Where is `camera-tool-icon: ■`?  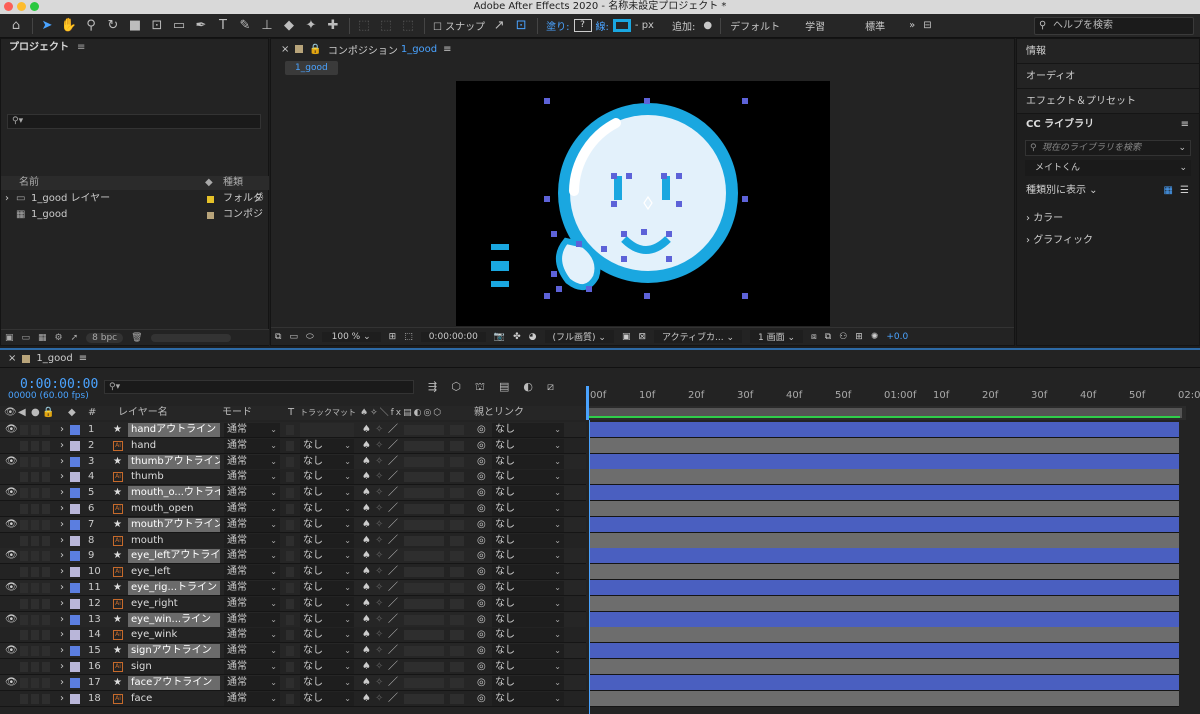
camera-tool-icon: ■ is located at coordinates (135, 26).